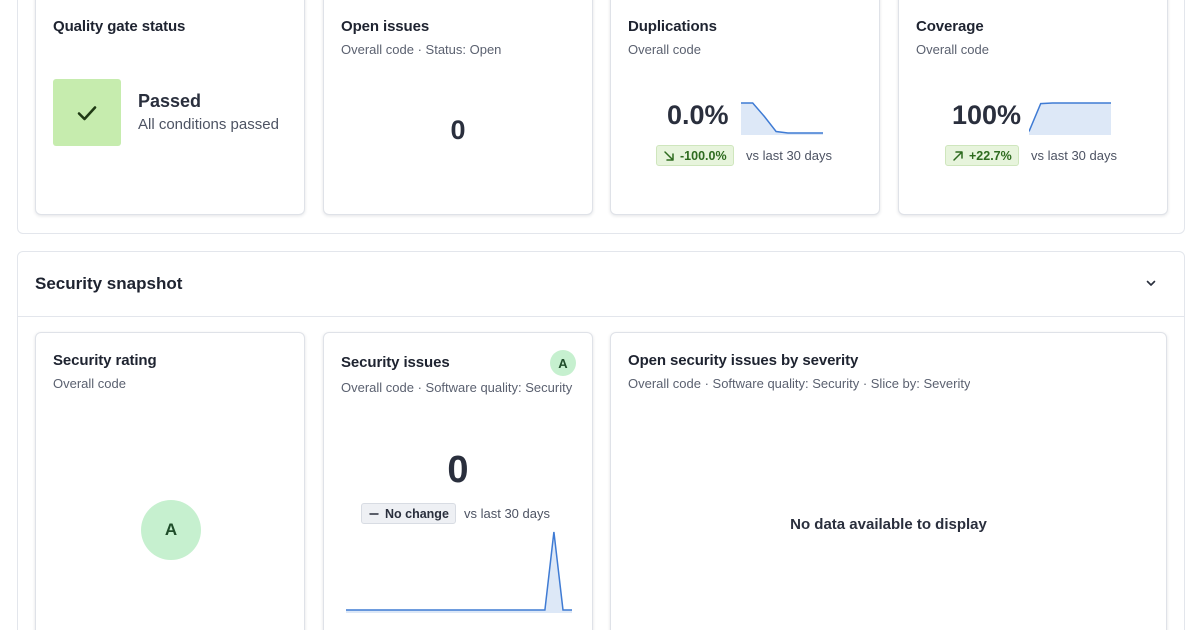  What do you see at coordinates (421, 49) in the screenshot?
I see `open-issues-subtitle: Overall code · Status: Open` at bounding box center [421, 49].